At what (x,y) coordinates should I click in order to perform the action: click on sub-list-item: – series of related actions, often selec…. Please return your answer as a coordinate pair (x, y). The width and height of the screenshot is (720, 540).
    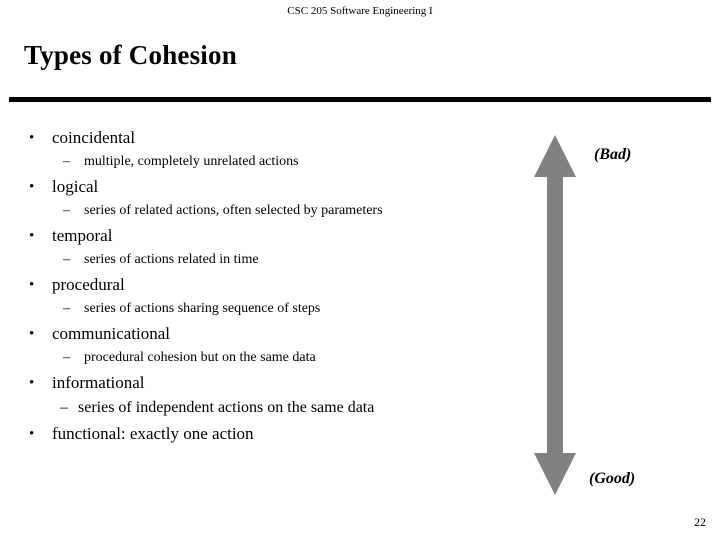
    Looking at the image, I should click on (270, 211).